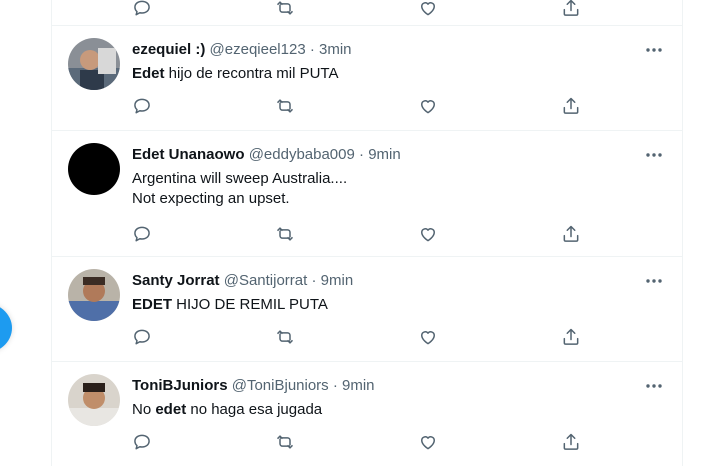  What do you see at coordinates (251, 73) in the screenshot?
I see `tweet-text-rest: hijo de recontra mil PUTA` at bounding box center [251, 73].